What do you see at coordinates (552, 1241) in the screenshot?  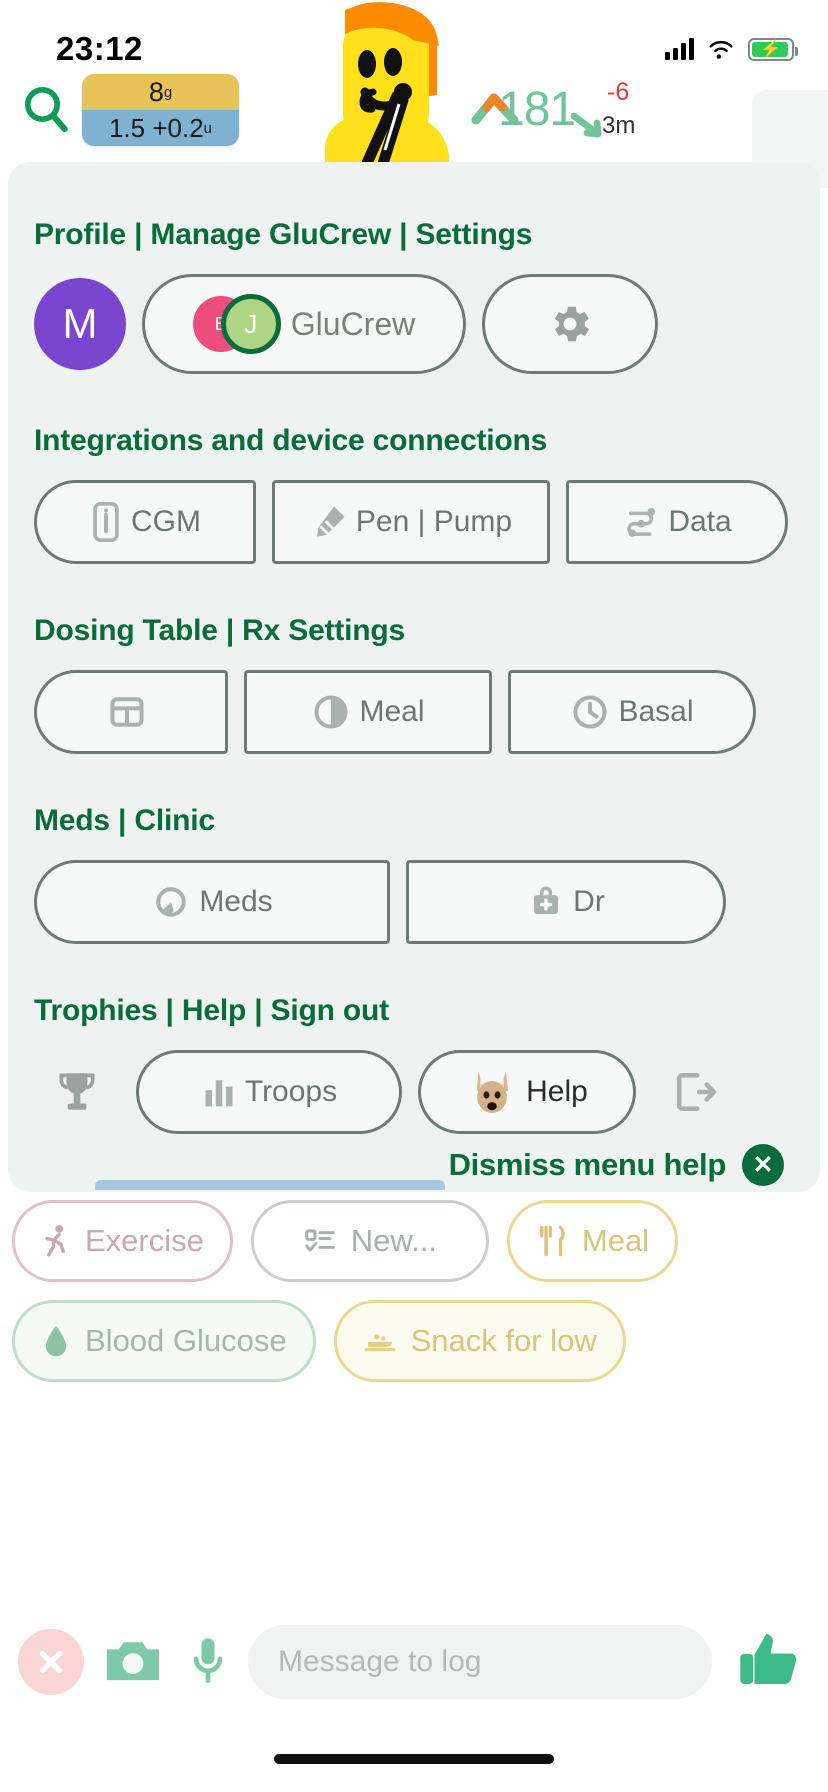 I see `cutlery-icon` at bounding box center [552, 1241].